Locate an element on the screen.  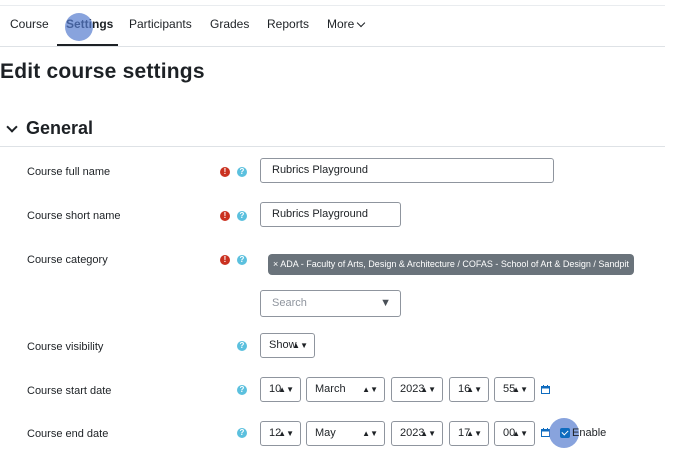
tab-reports: Reports is located at coordinates (288, 24).